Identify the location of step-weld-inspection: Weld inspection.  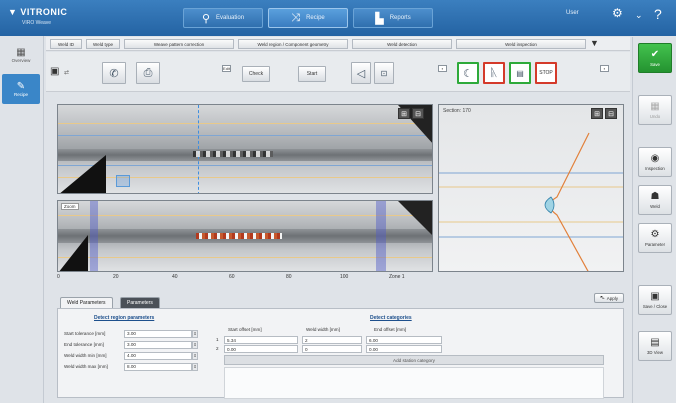
(521, 44).